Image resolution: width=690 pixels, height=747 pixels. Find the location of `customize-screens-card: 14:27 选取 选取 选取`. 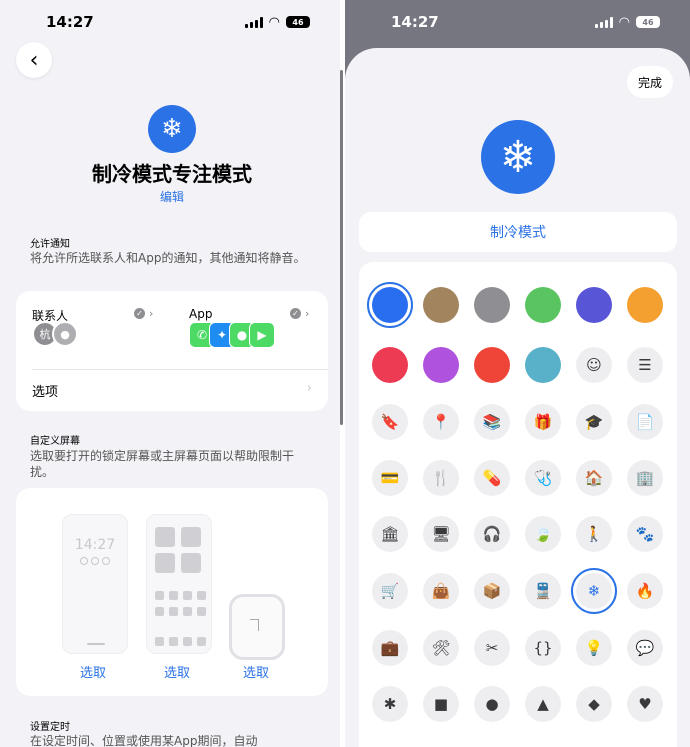

customize-screens-card: 14:27 选取 选取 选取 is located at coordinates (172, 592).